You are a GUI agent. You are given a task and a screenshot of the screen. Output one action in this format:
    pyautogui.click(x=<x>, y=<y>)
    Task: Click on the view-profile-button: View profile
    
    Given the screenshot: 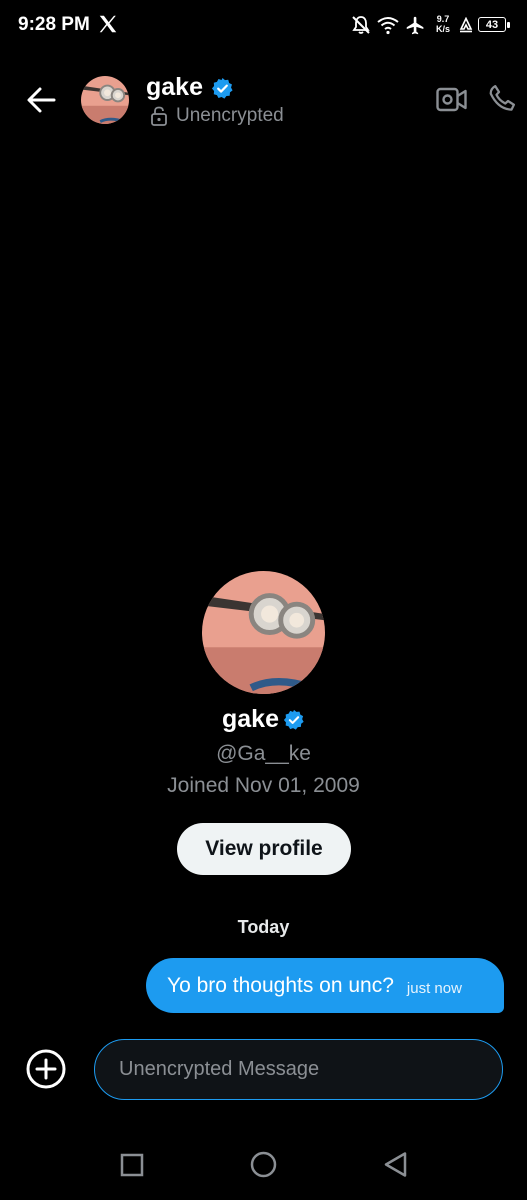 What is the action you would take?
    pyautogui.click(x=264, y=849)
    